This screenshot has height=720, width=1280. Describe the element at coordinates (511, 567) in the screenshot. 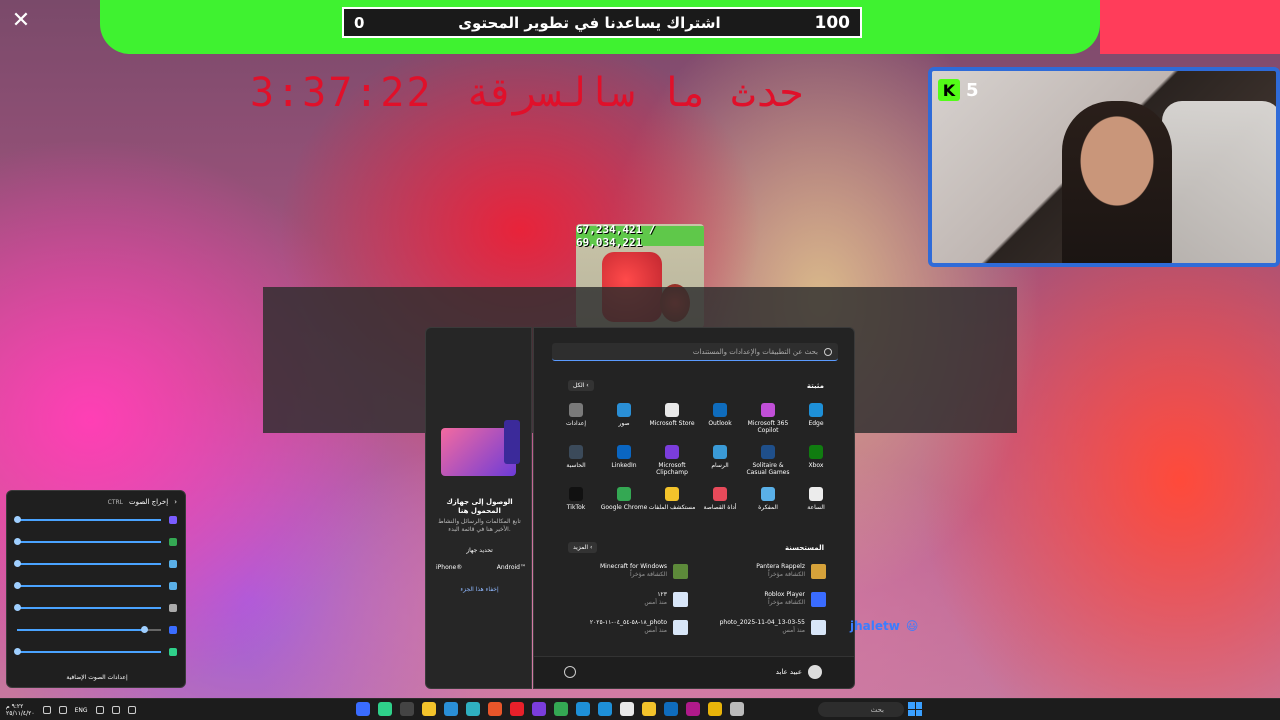

I see `android-button: Android™` at that location.